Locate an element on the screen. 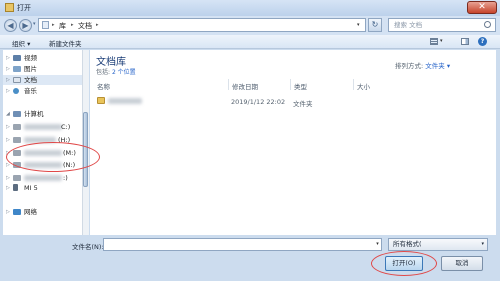 The image size is (500, 281). column-header-size: 大小 is located at coordinates (363, 86).